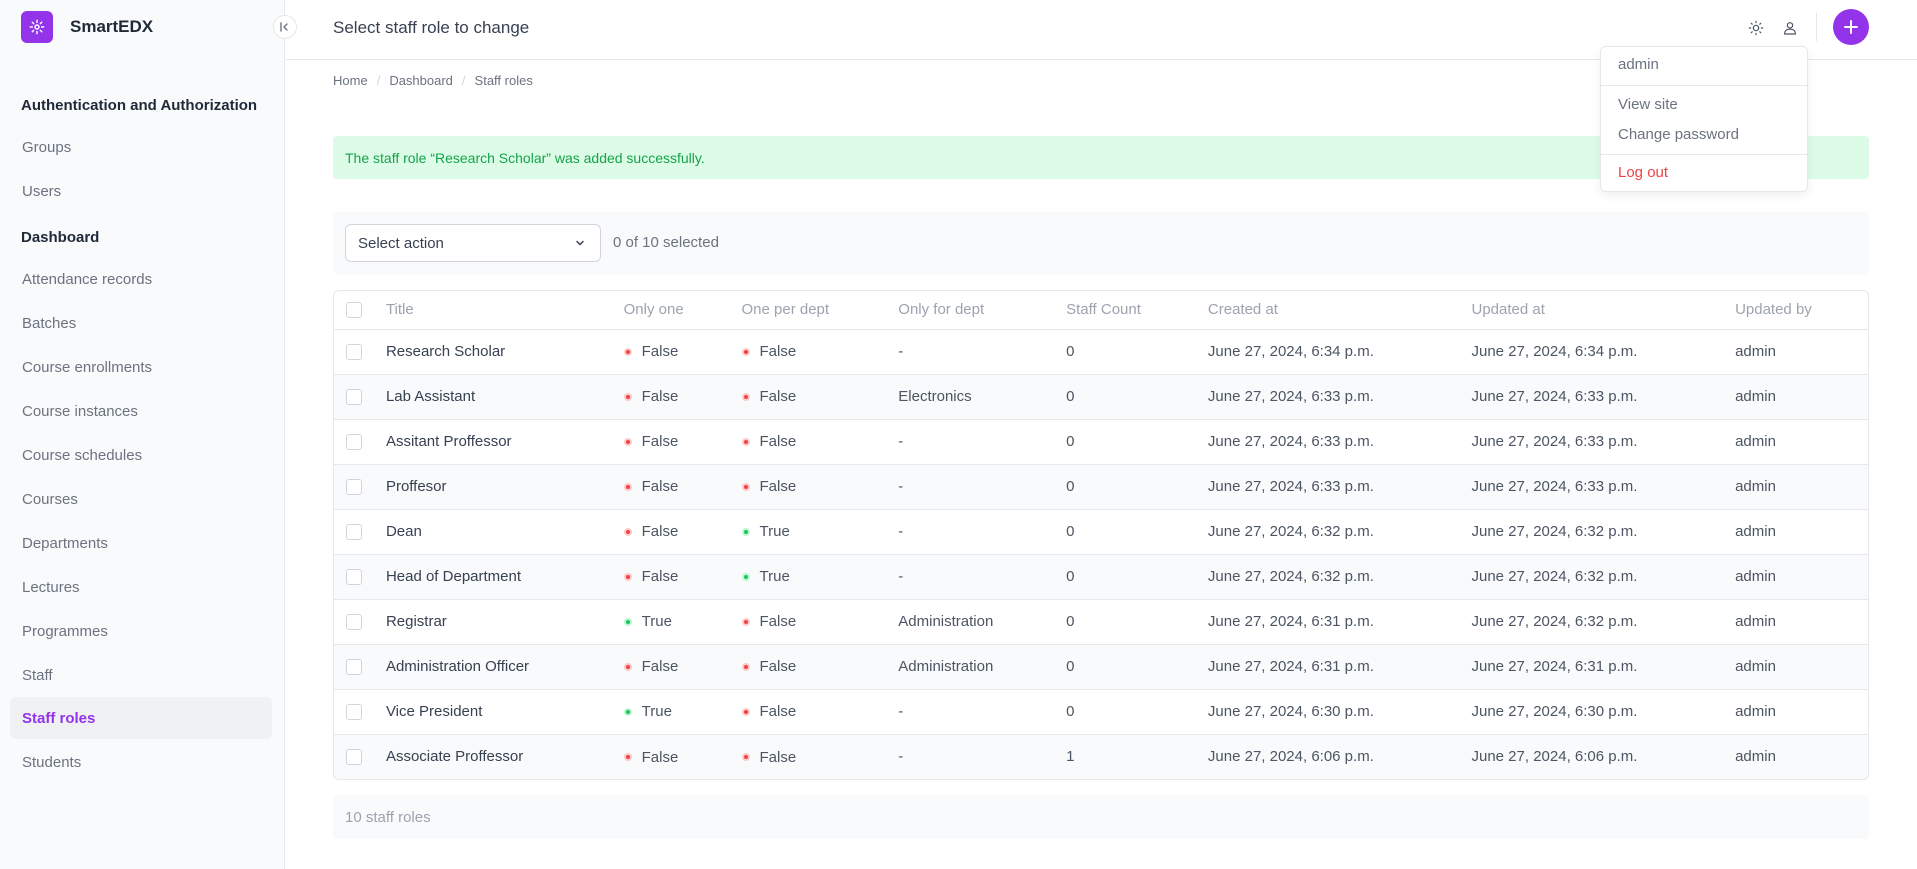 This screenshot has height=869, width=1917. Describe the element at coordinates (37, 27) in the screenshot. I see `gear-icon` at that location.